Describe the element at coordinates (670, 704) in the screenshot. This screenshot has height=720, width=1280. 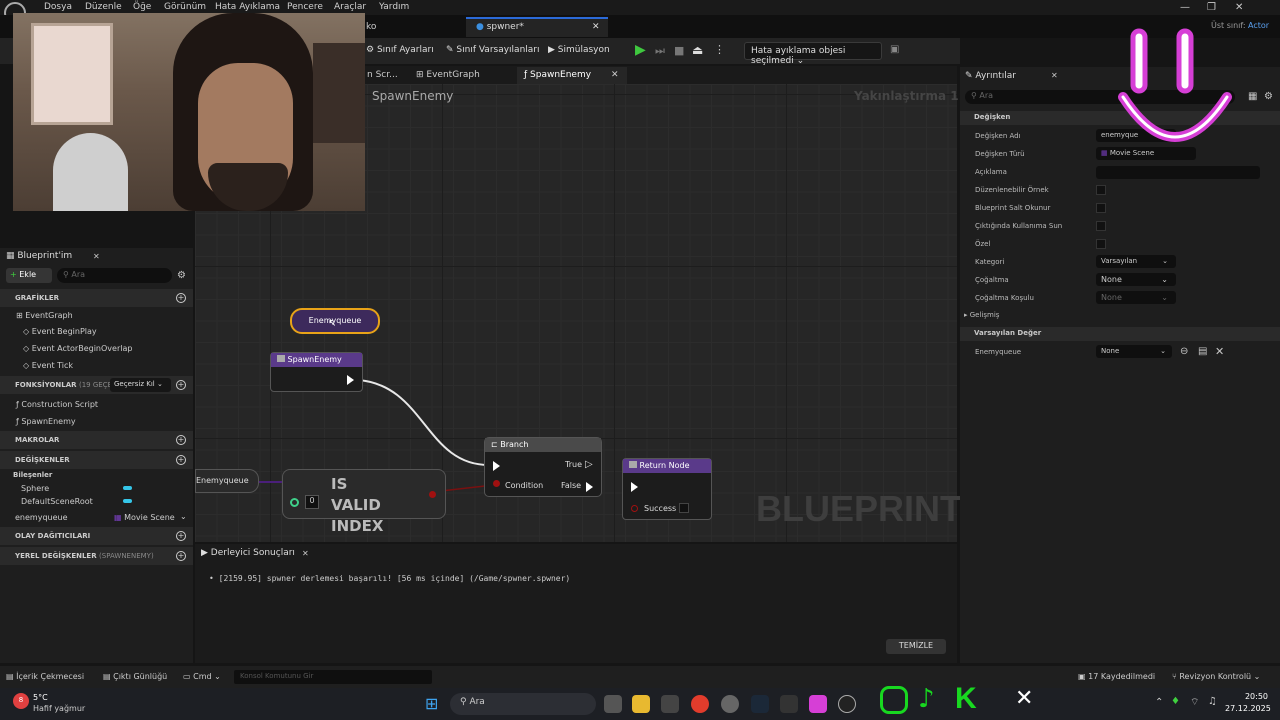
I see `store-icon` at that location.